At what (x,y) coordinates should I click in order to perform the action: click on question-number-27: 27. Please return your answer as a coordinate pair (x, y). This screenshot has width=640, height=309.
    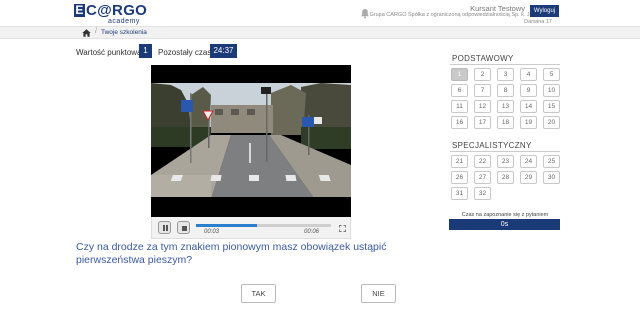
    Looking at the image, I should click on (482, 177).